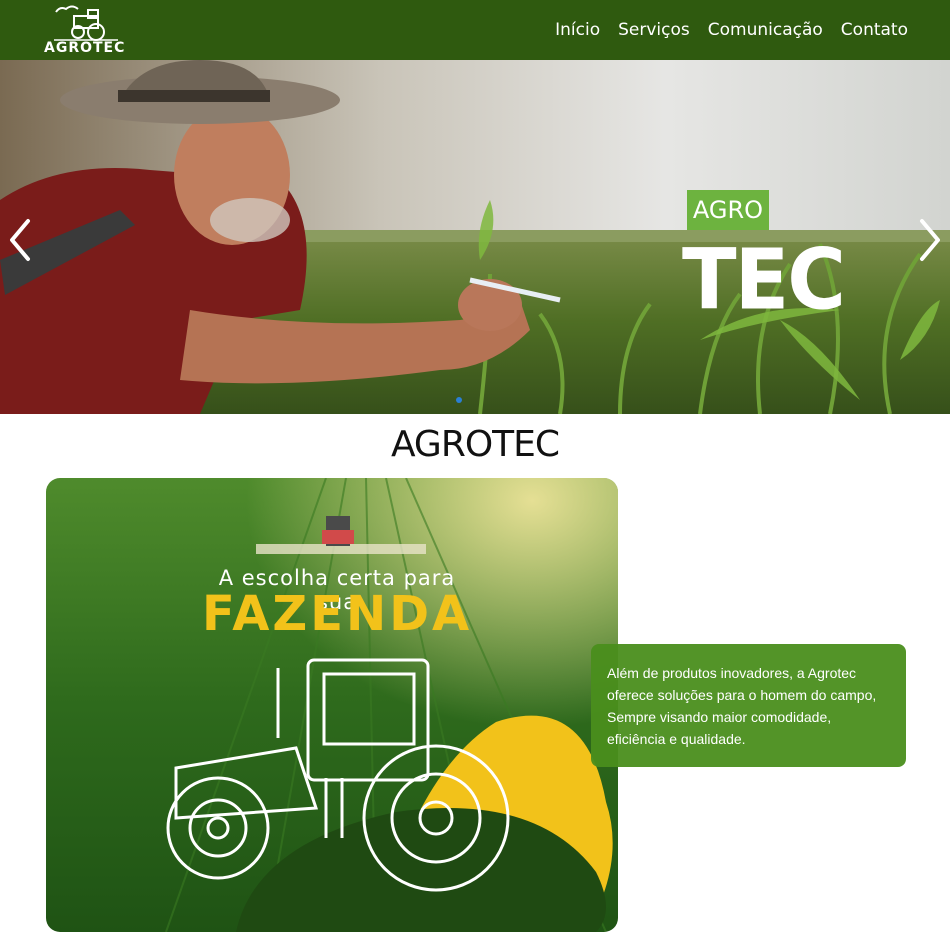  Describe the element at coordinates (654, 30) in the screenshot. I see `nav-link-servicos: Serviços` at that location.